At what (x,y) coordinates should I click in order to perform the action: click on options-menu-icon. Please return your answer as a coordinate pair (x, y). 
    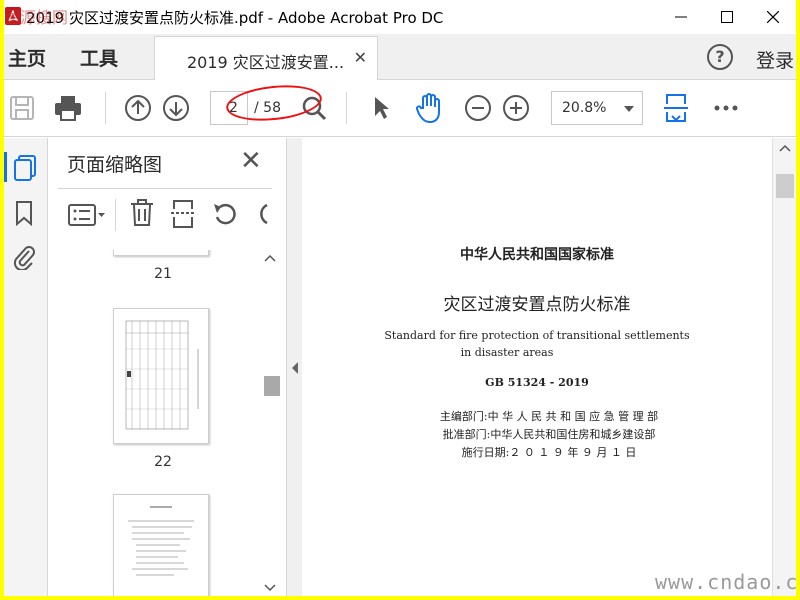
    Looking at the image, I should click on (86, 215).